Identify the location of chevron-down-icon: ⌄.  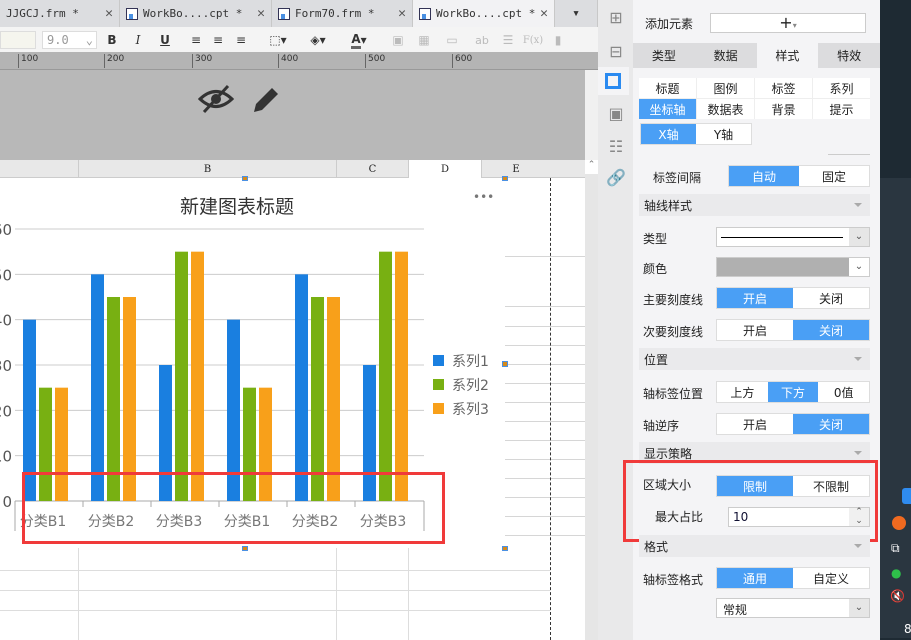
(89, 40).